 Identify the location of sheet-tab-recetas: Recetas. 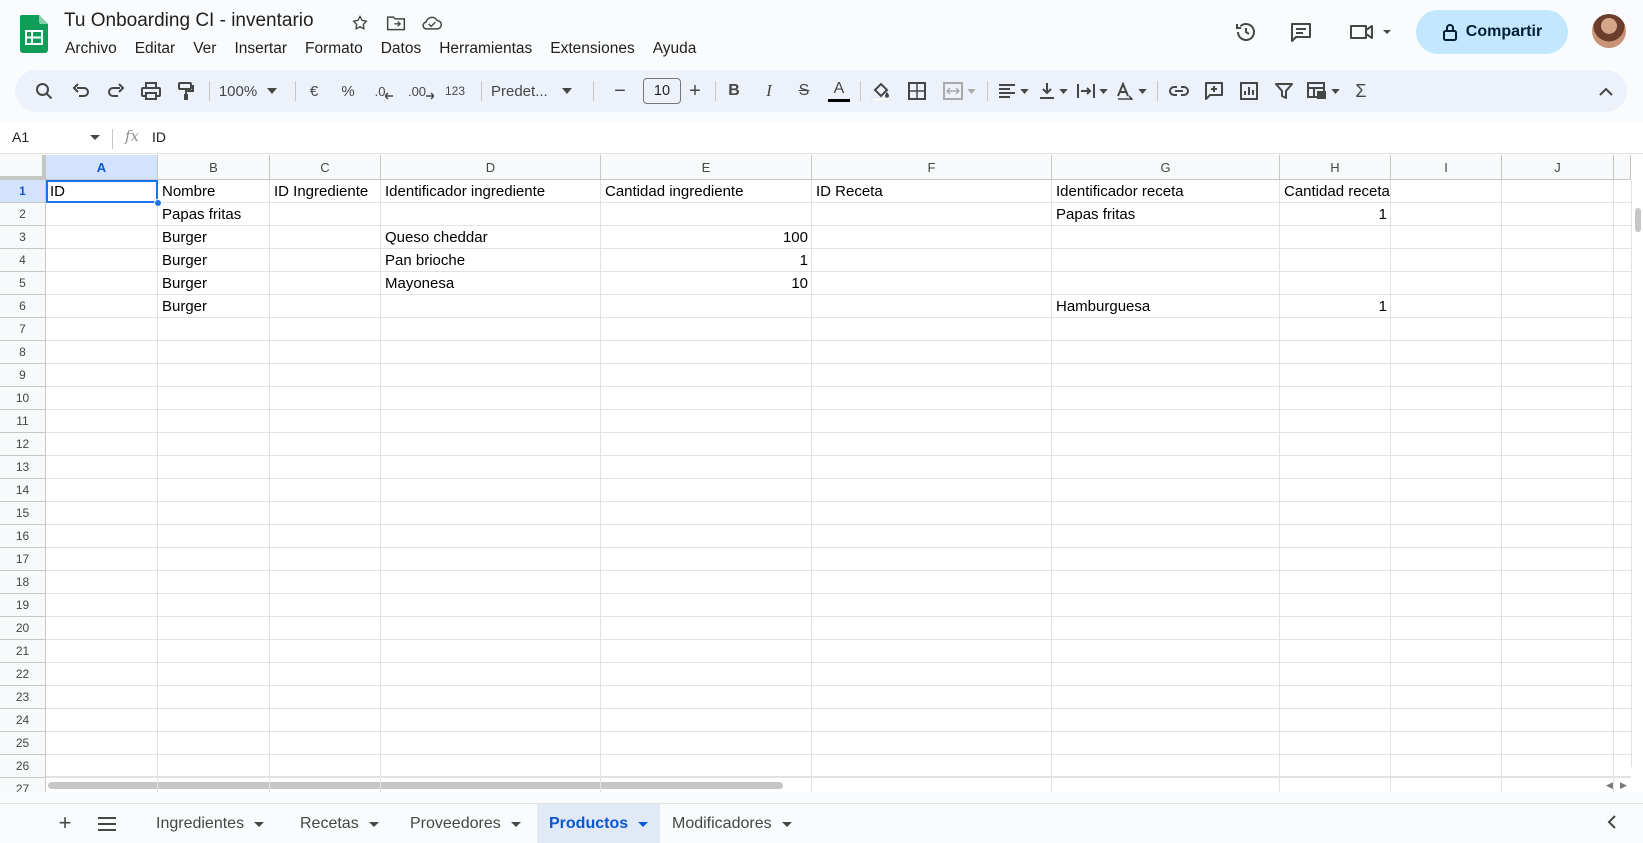
(339, 823).